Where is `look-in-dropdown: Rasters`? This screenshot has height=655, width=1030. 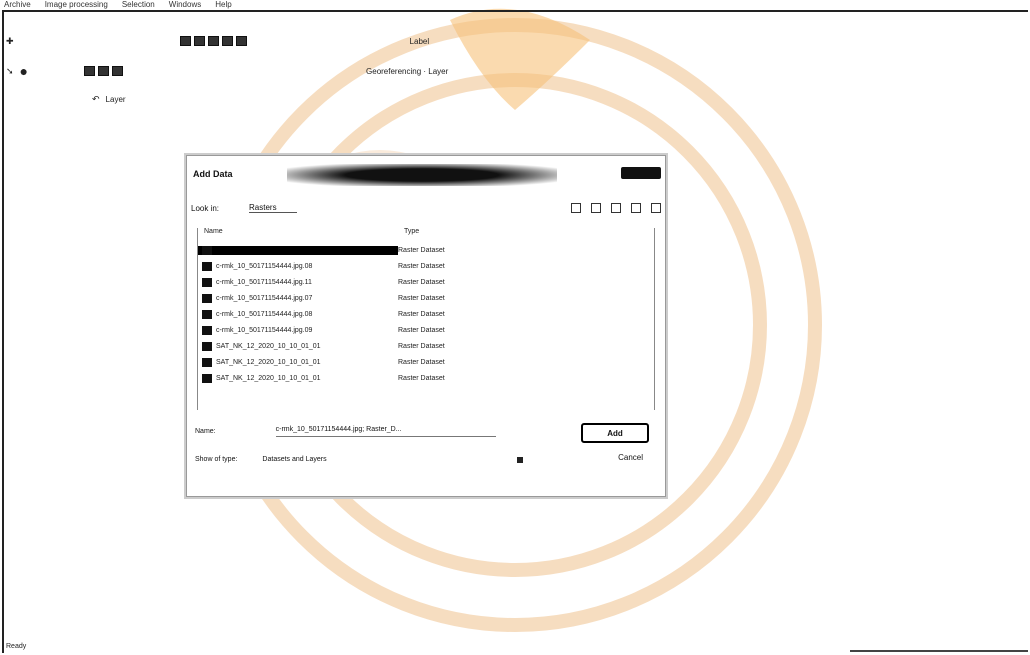
look-in-dropdown: Rasters is located at coordinates (273, 208).